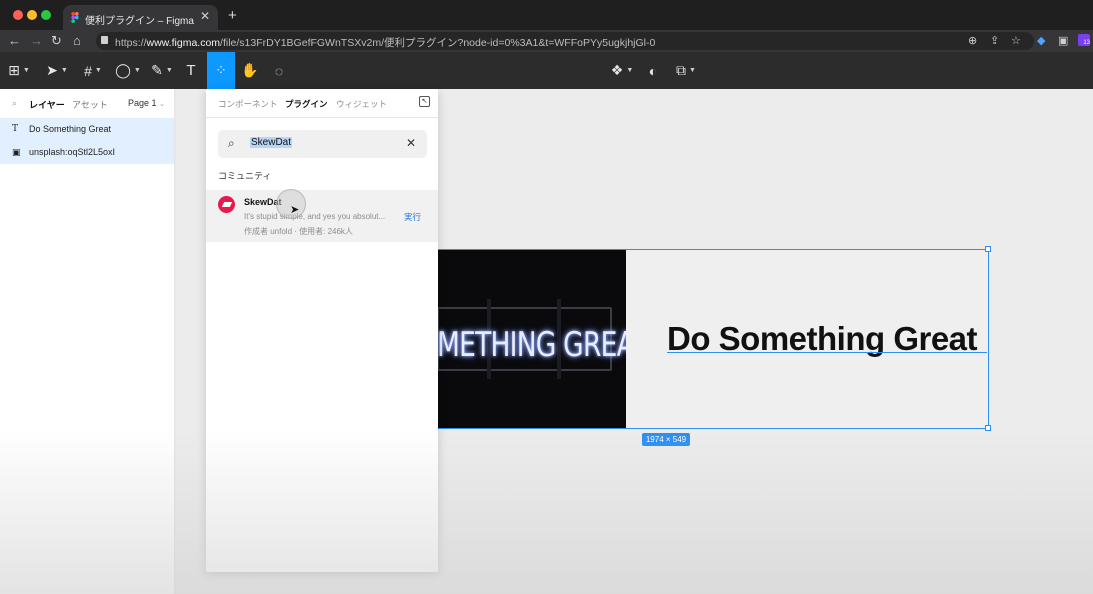  Describe the element at coordinates (306, 104) in the screenshot. I see `tab-plugins: プラグイン` at that location.